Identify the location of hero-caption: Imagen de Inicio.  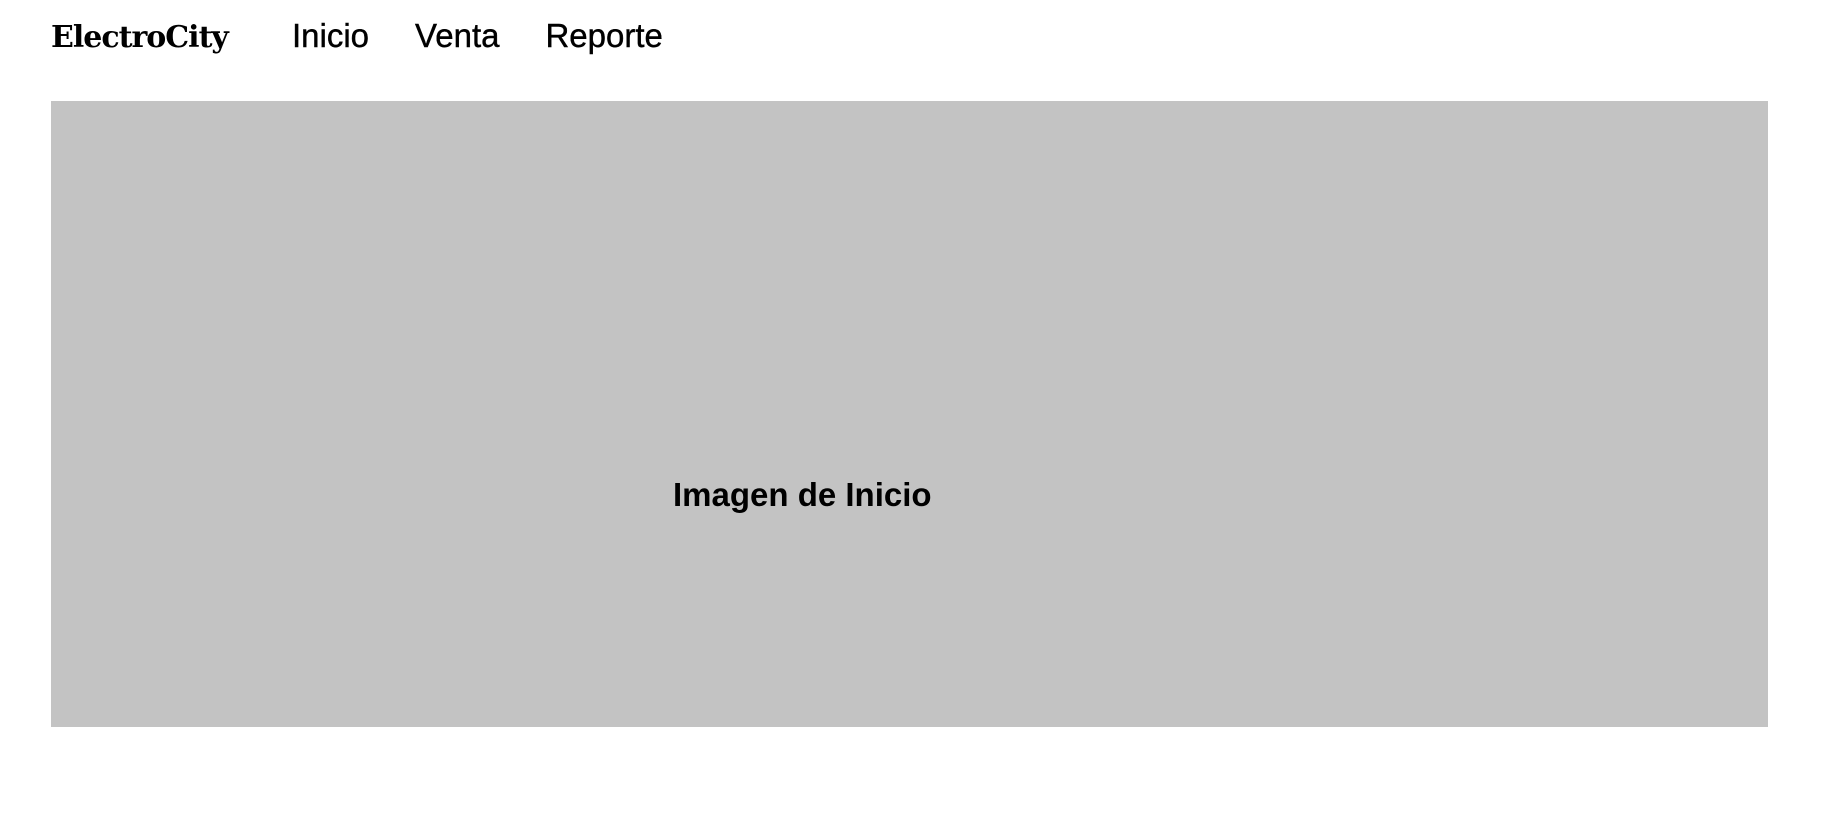
(802, 494).